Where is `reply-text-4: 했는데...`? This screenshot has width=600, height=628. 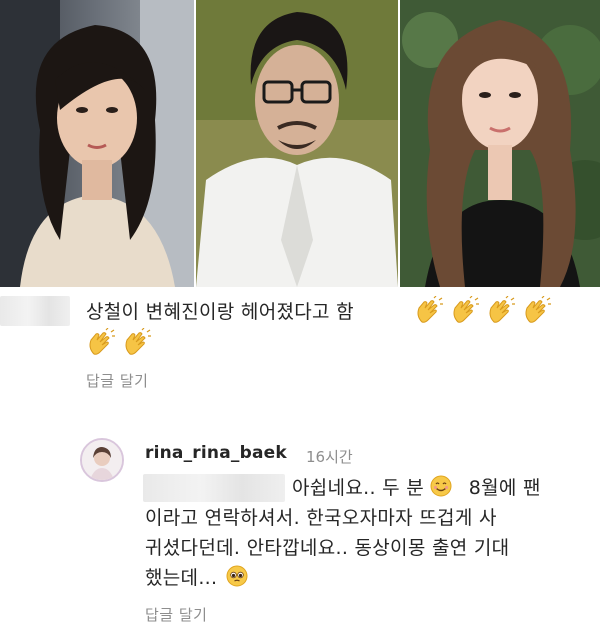
reply-text-4: 했는데... is located at coordinates (181, 578).